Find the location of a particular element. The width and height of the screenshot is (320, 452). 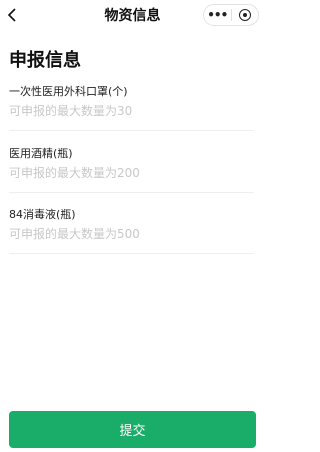

target-icon is located at coordinates (244, 15).